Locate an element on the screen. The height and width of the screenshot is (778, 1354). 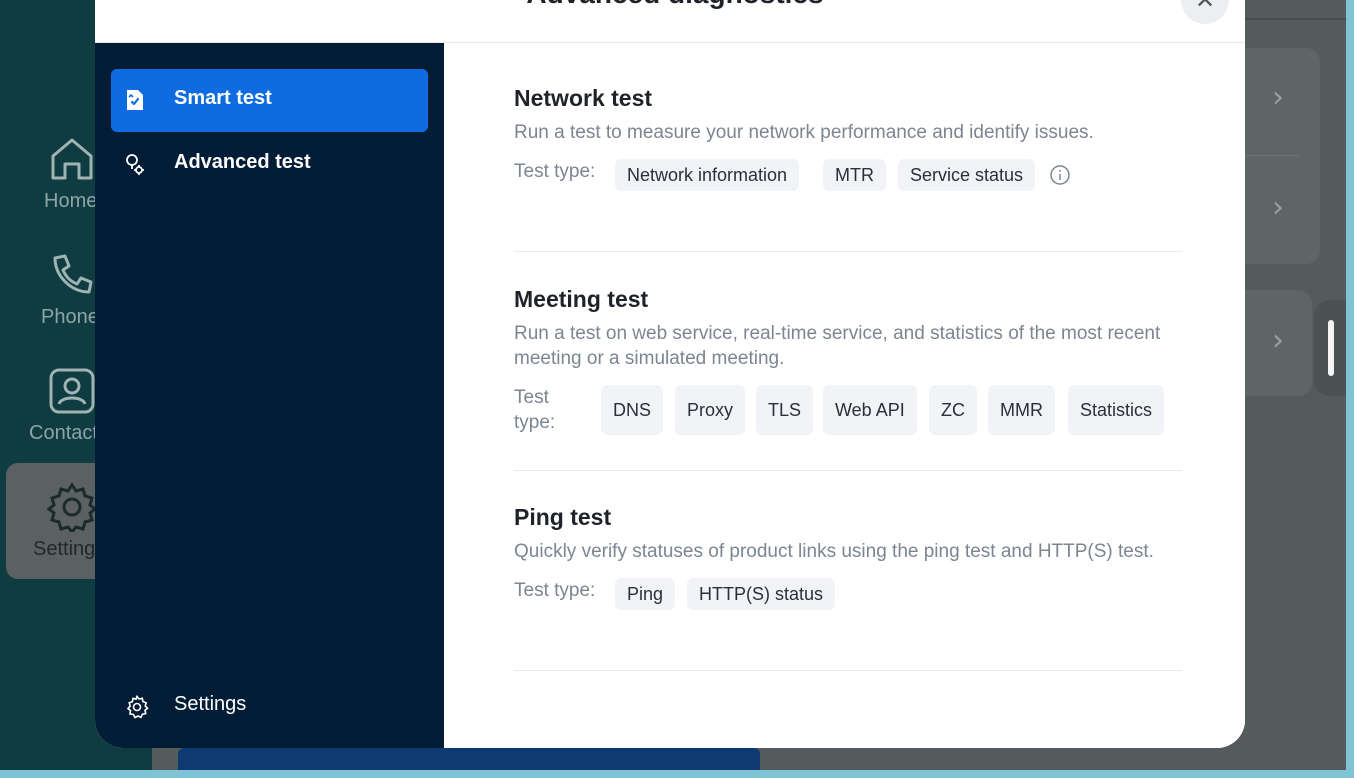
home-icon is located at coordinates (72, 159).